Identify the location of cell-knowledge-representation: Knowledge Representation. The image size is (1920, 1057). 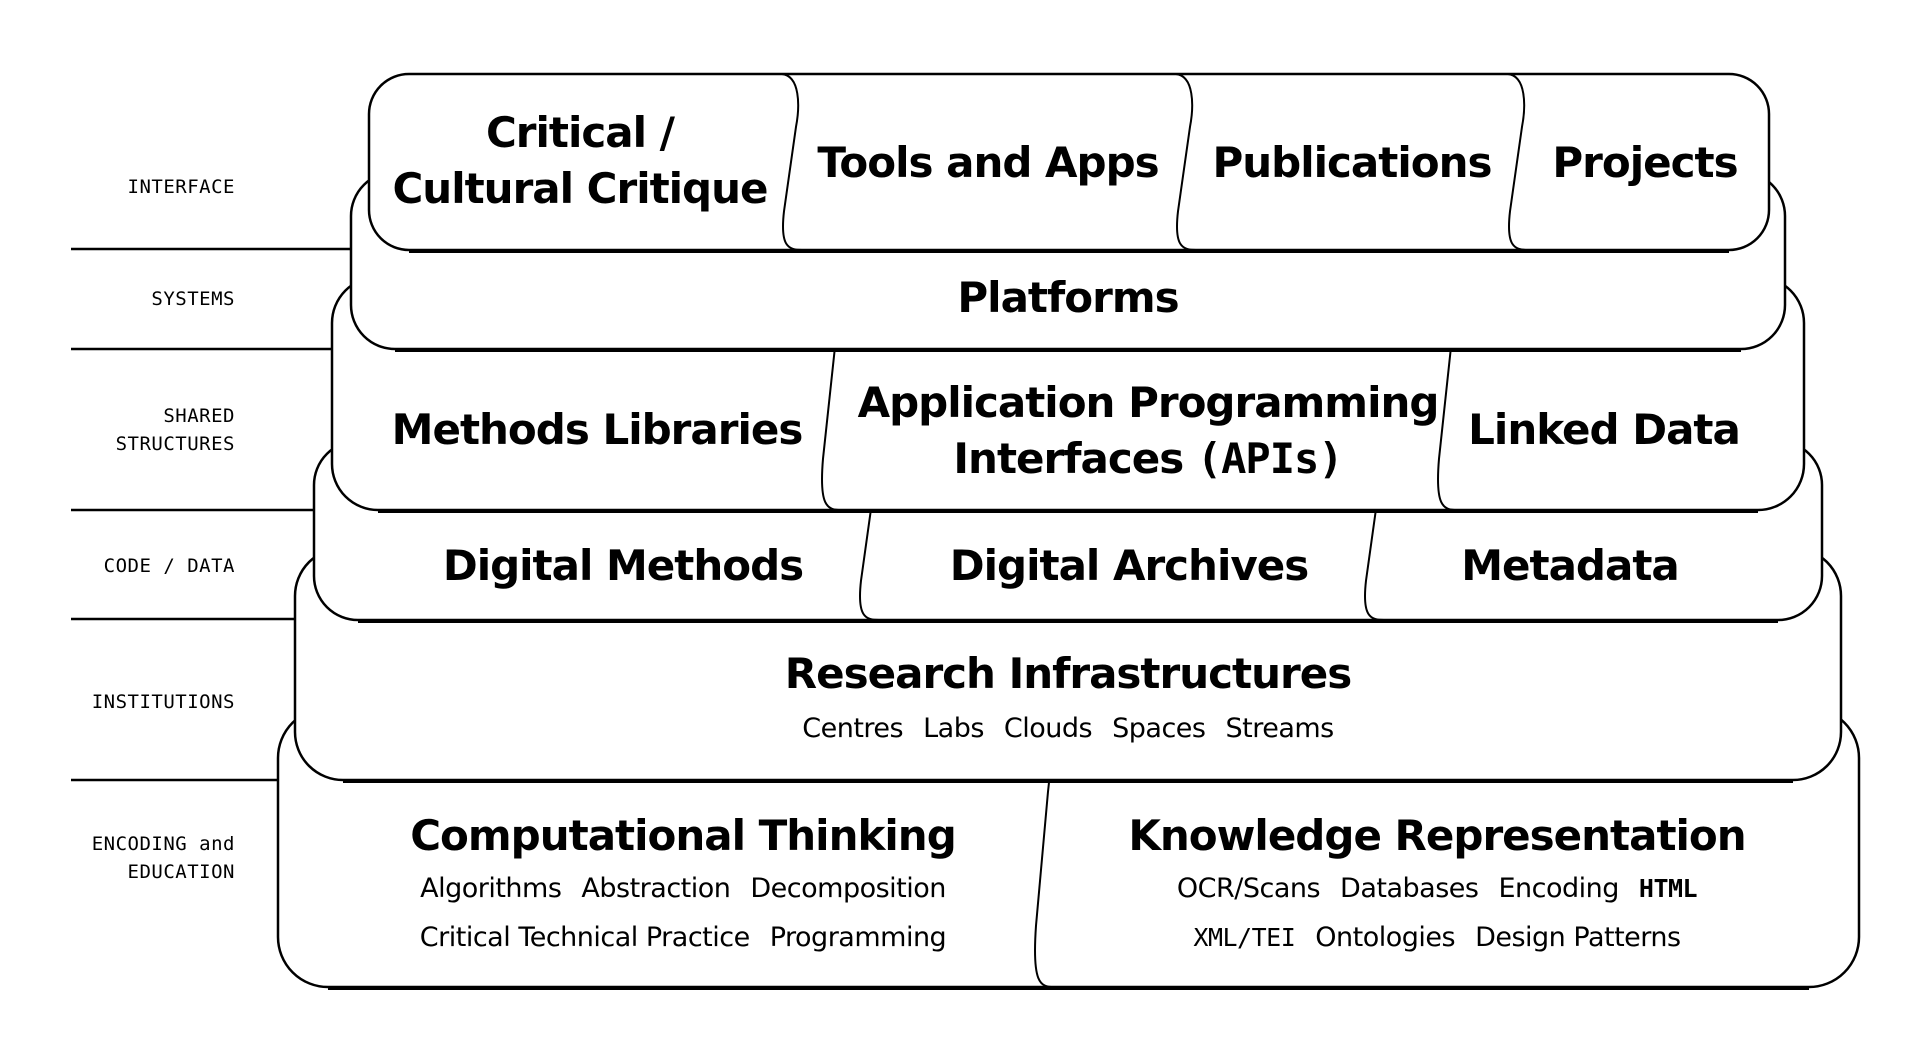
(1437, 836).